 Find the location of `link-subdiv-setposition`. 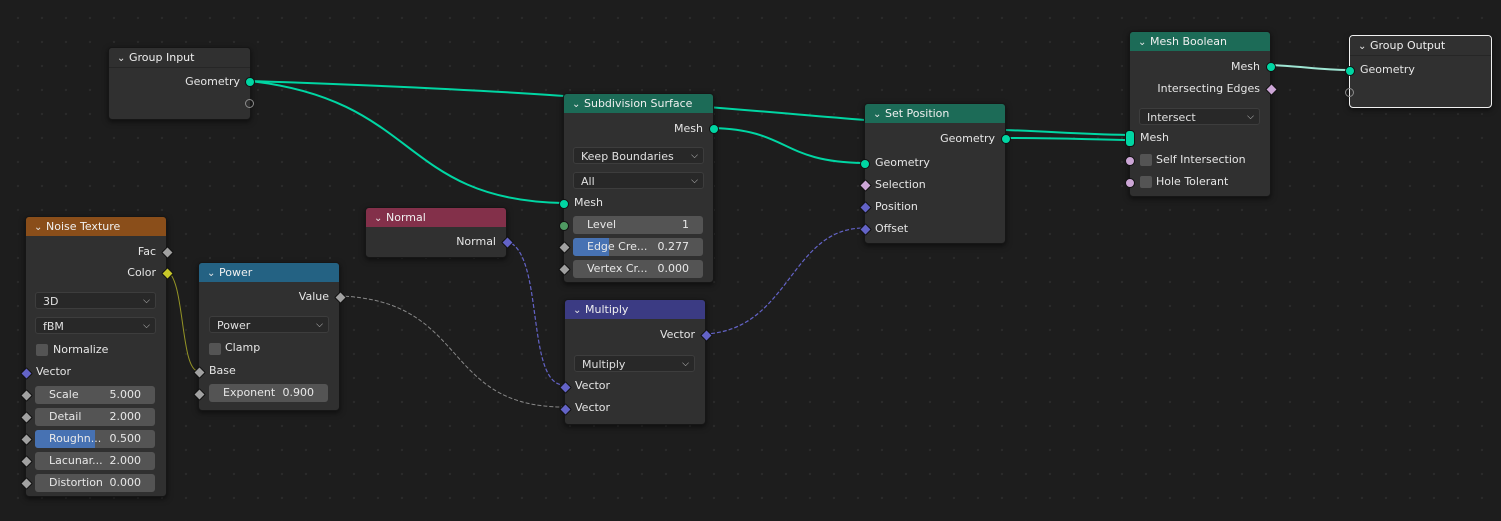

link-subdiv-setposition is located at coordinates (788, 145).